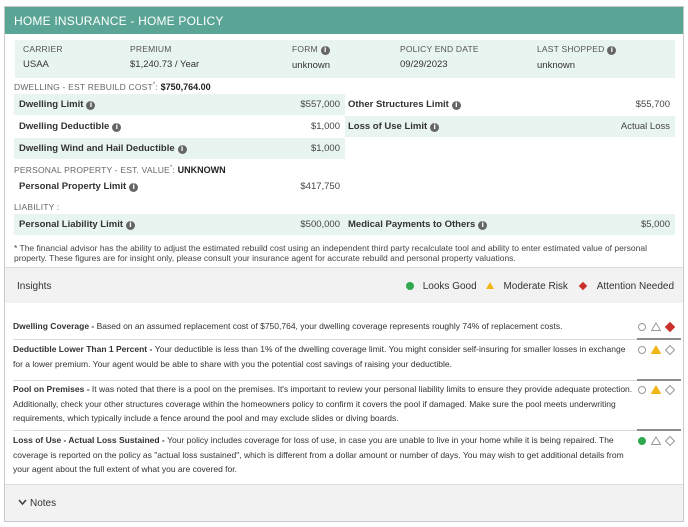  What do you see at coordinates (398, 104) in the screenshot?
I see `other-structures-label: Other Structures Limit` at bounding box center [398, 104].